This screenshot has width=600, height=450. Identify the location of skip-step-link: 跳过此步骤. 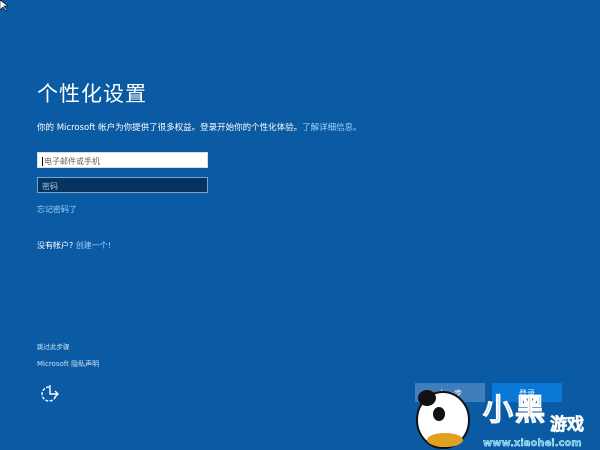
(53, 346).